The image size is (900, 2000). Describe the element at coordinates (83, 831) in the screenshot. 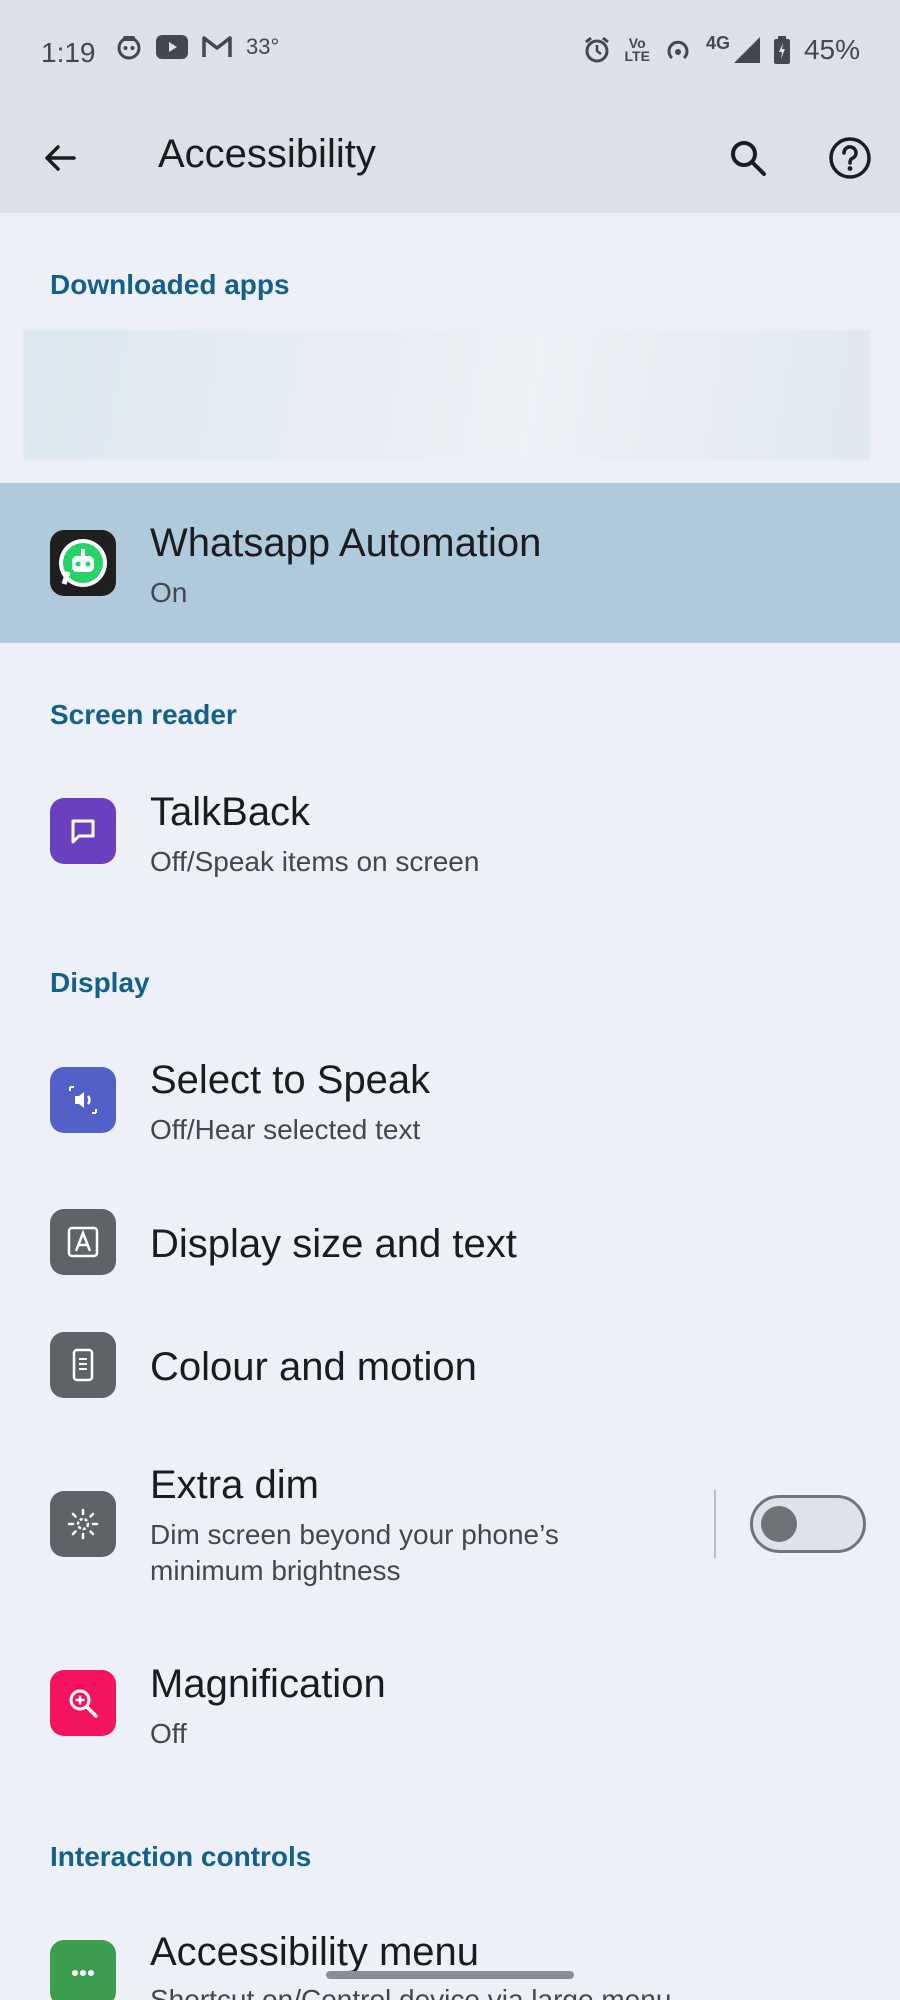

I see `talkback-icon` at that location.